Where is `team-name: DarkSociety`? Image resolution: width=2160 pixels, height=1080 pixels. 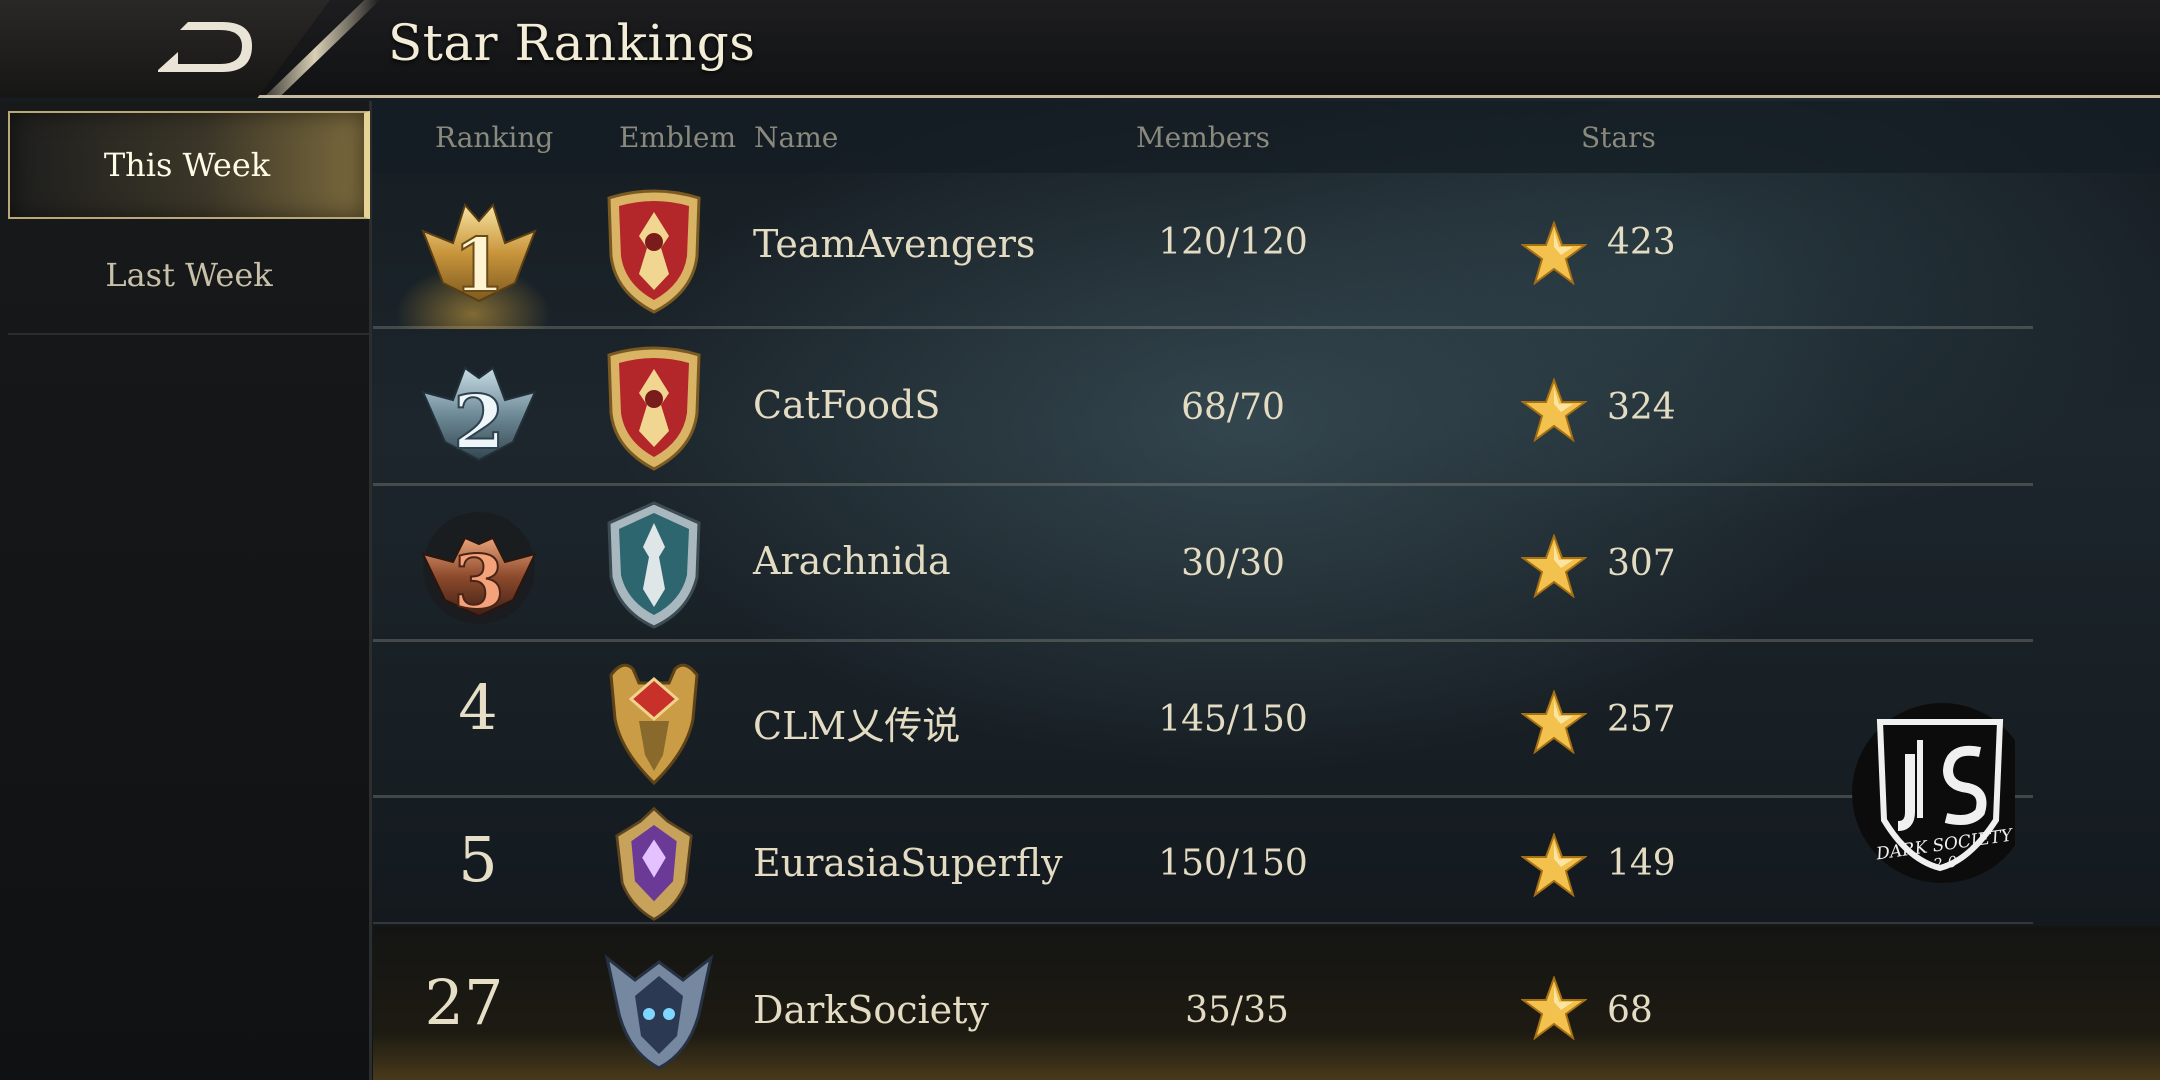
team-name: DarkSociety is located at coordinates (871, 1010).